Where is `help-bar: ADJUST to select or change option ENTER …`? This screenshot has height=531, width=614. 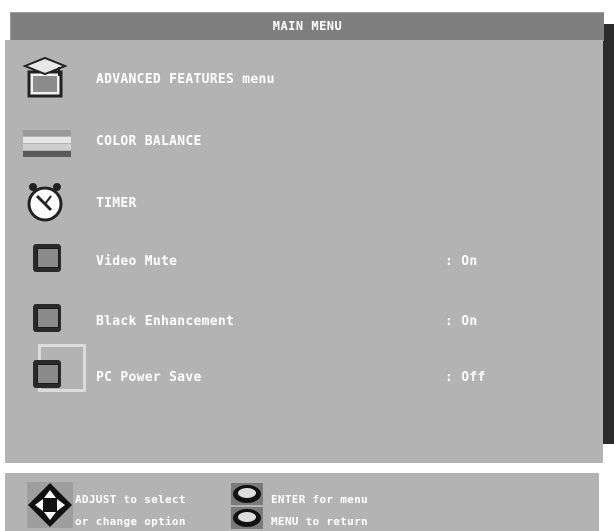
help-bar: ADJUST to select or change option ENTER … is located at coordinates (302, 502).